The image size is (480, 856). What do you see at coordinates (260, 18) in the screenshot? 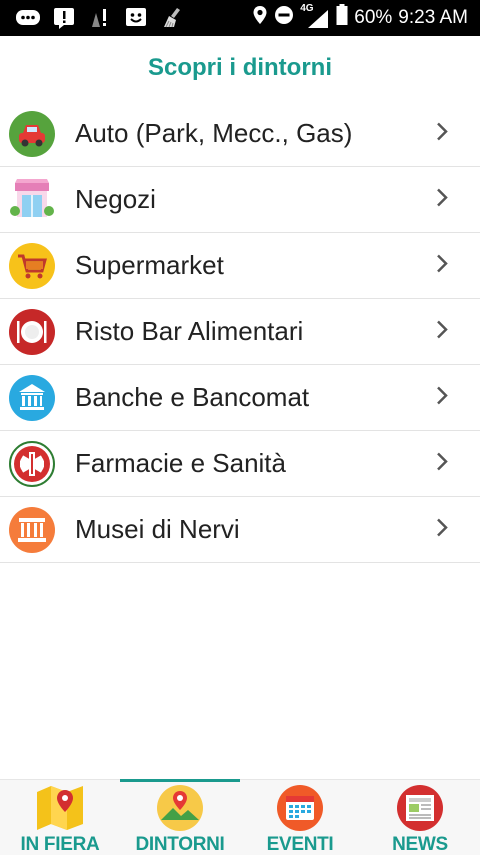
I see `location-icon` at bounding box center [260, 18].